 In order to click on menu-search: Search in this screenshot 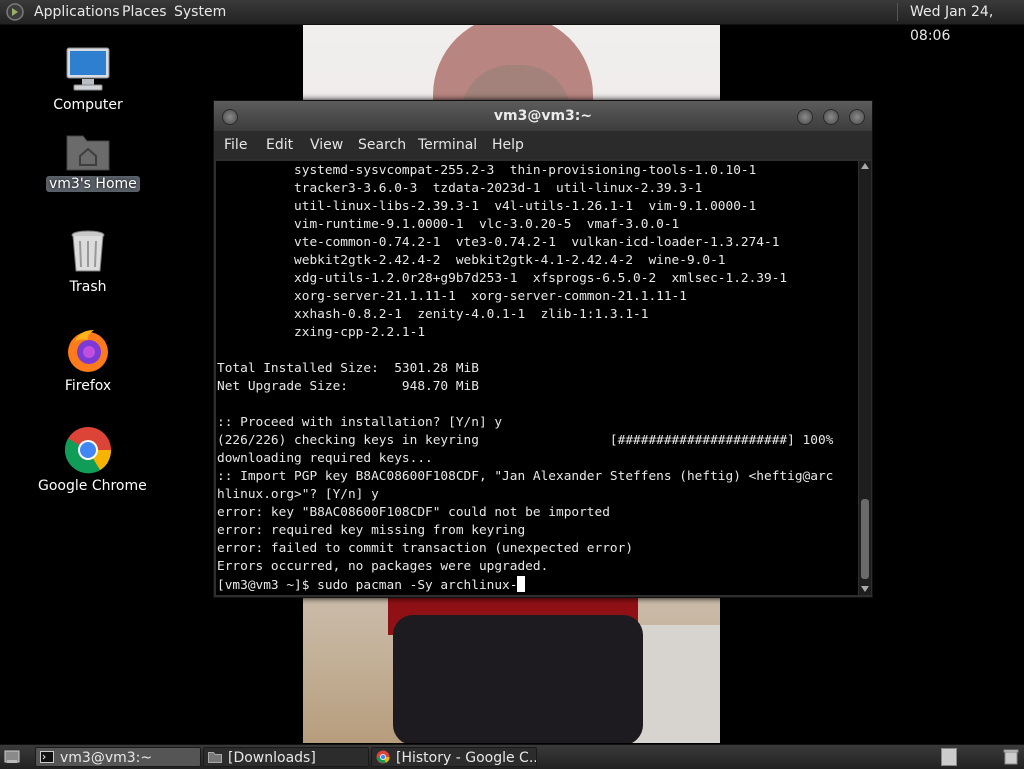, I will do `click(382, 145)`.